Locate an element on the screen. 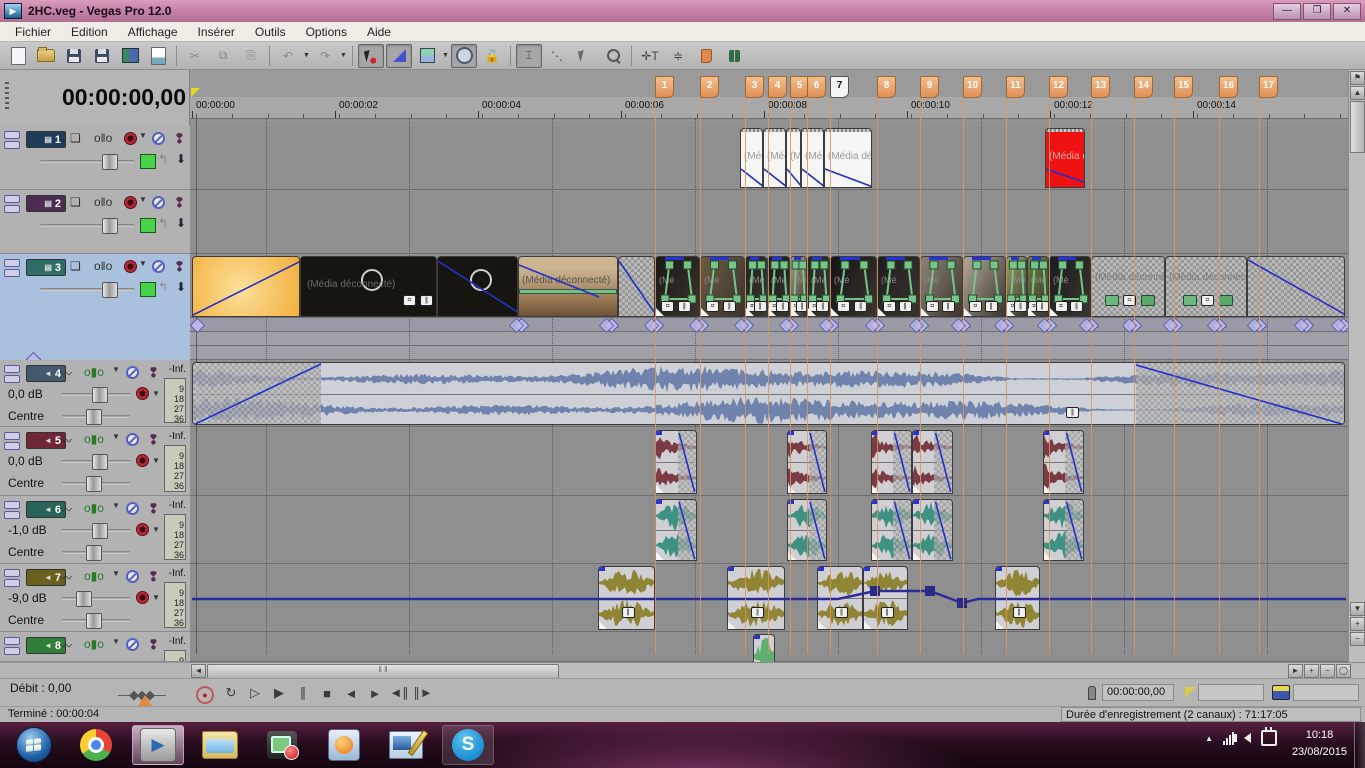  region-drag-icon is located at coordinates (1281, 692).